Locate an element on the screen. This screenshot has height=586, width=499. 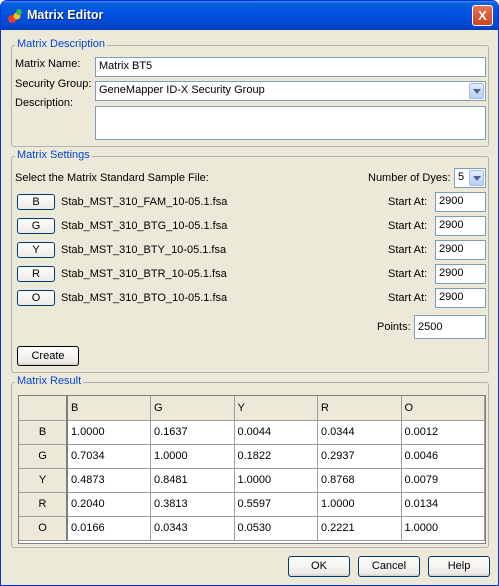
description-textarea is located at coordinates (290, 123).